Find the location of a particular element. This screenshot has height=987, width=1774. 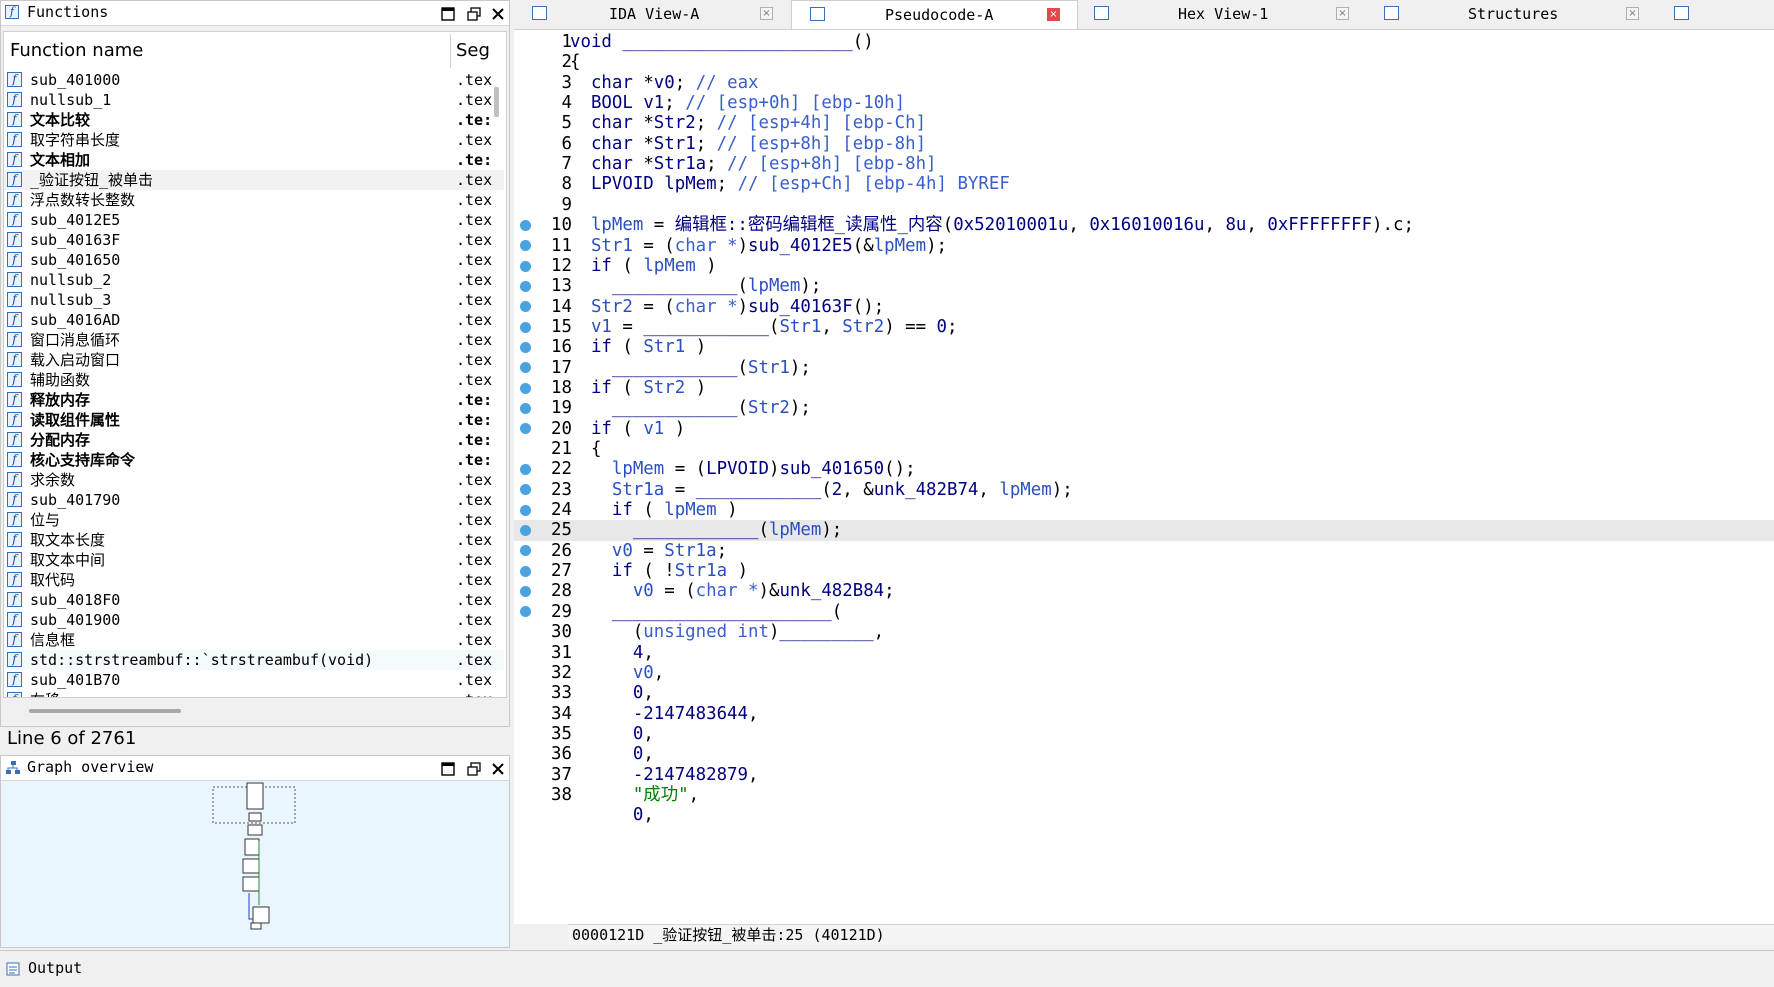

function-row: f 辅助函数 .tex is located at coordinates (254, 380).